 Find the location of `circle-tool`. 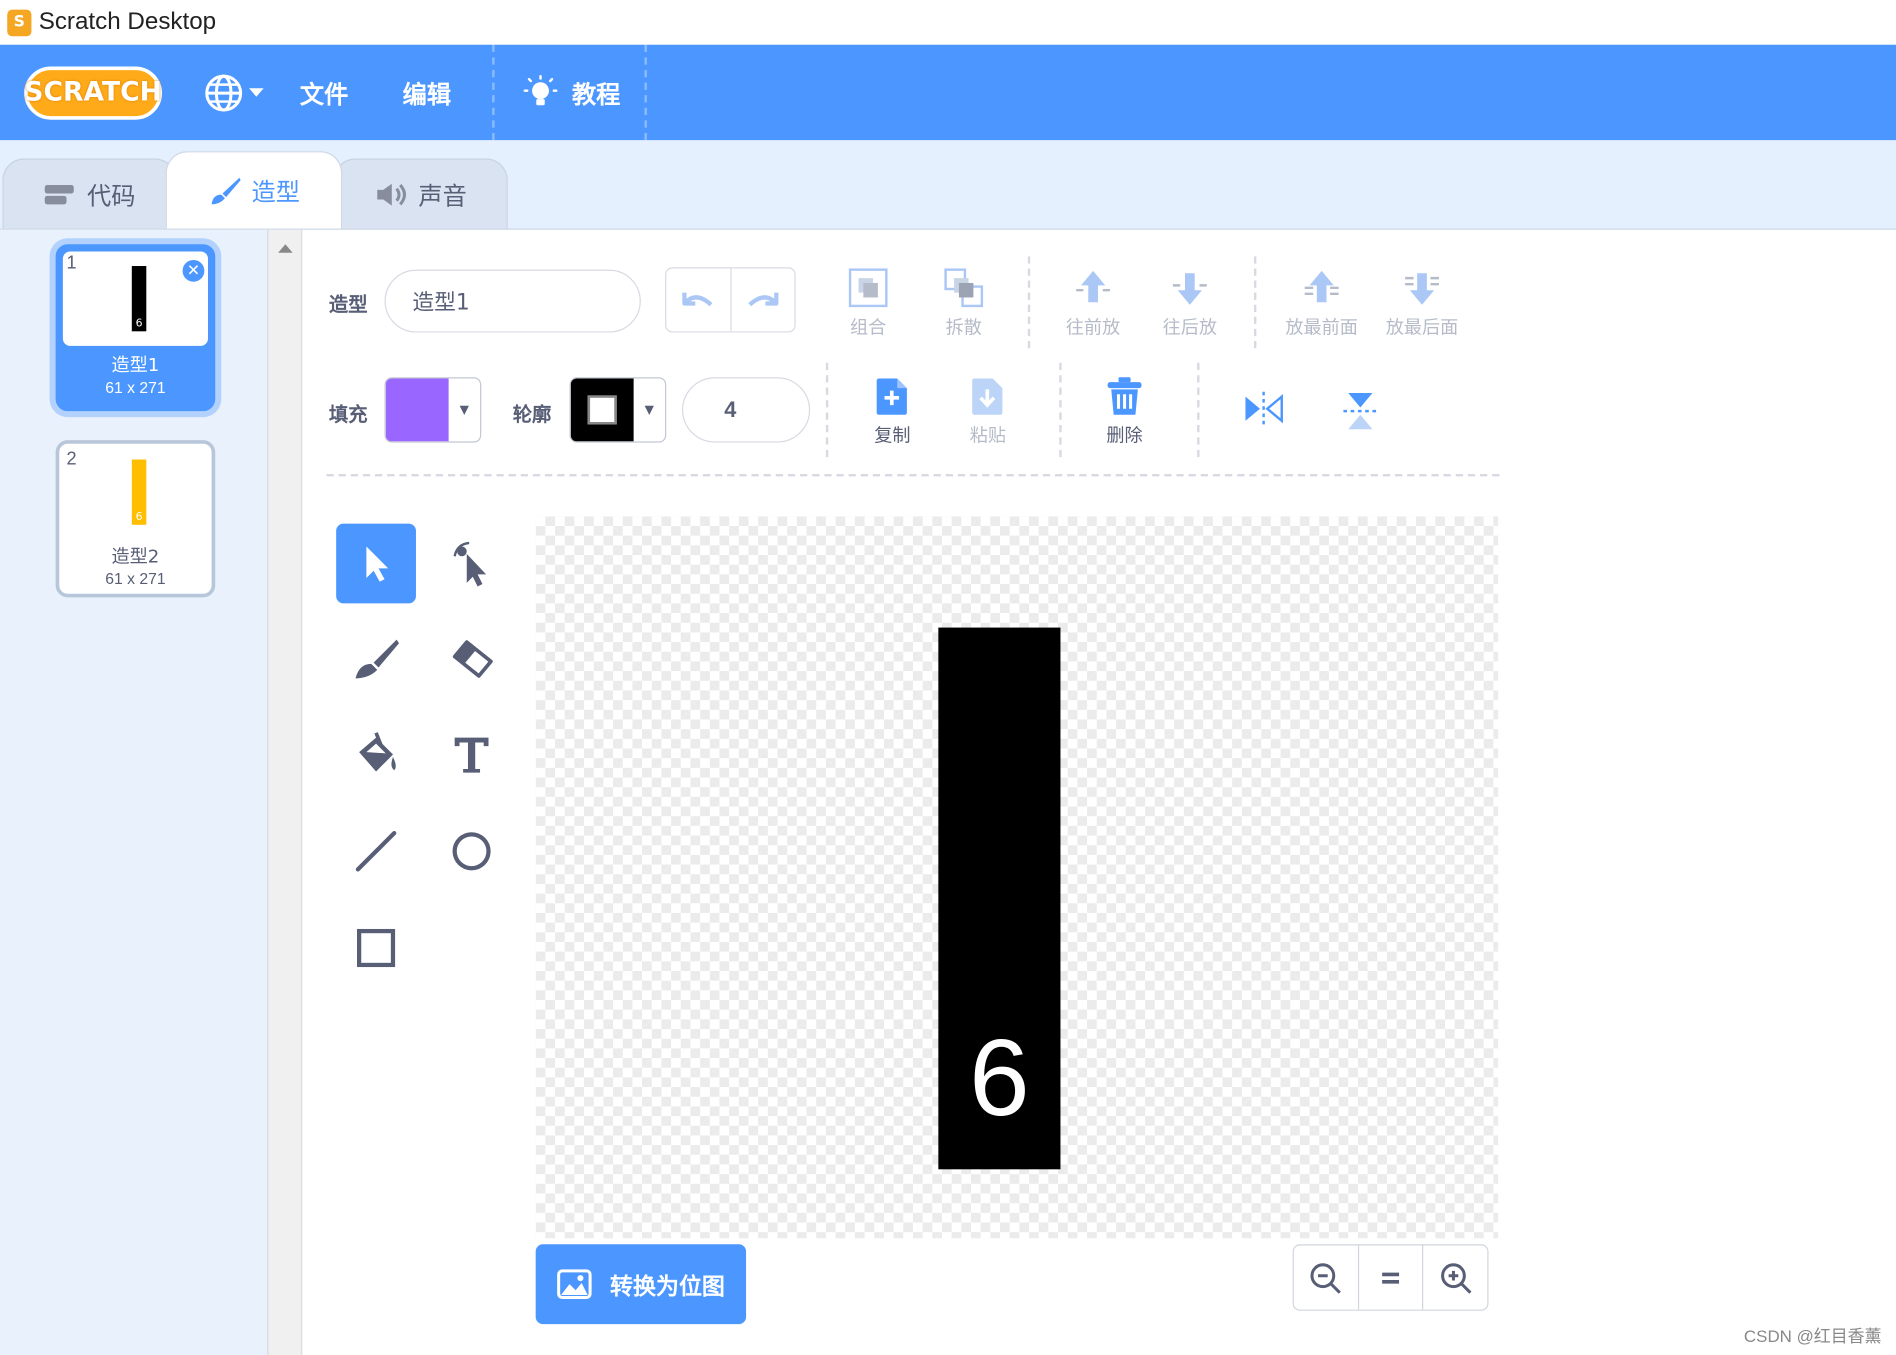

circle-tool is located at coordinates (472, 851).